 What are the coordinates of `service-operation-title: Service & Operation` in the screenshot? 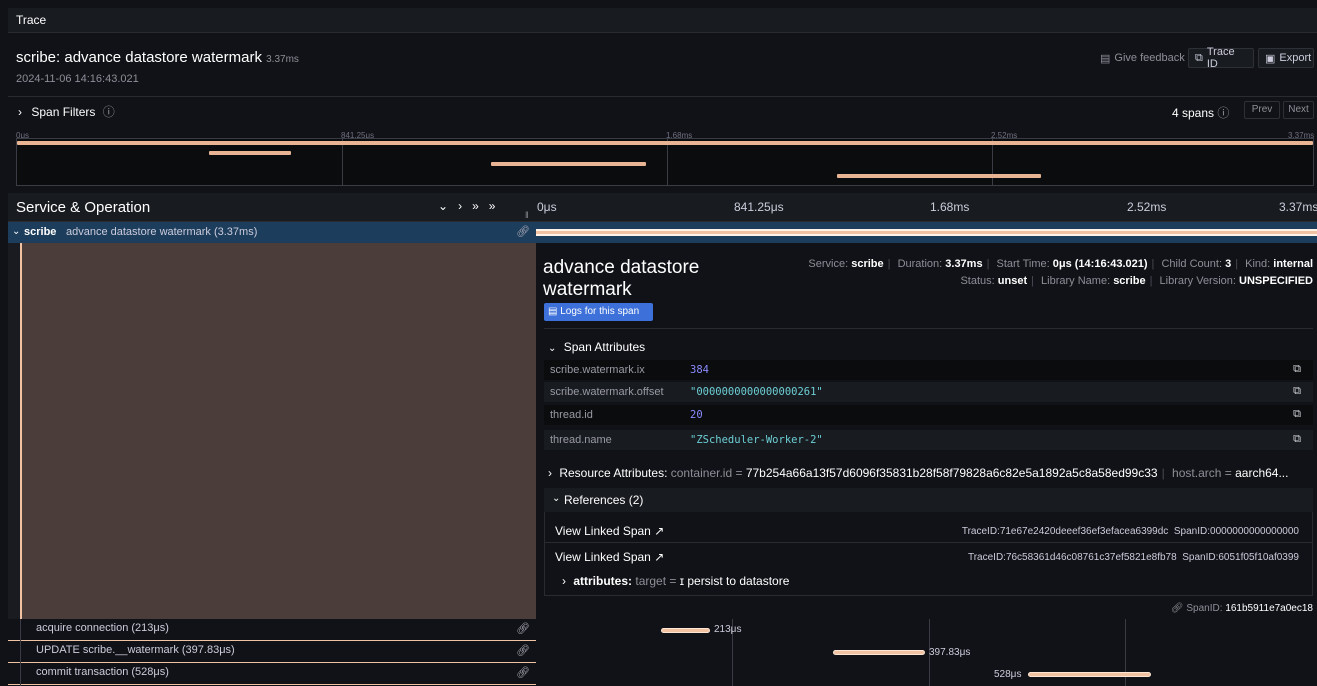 It's located at (83, 207).